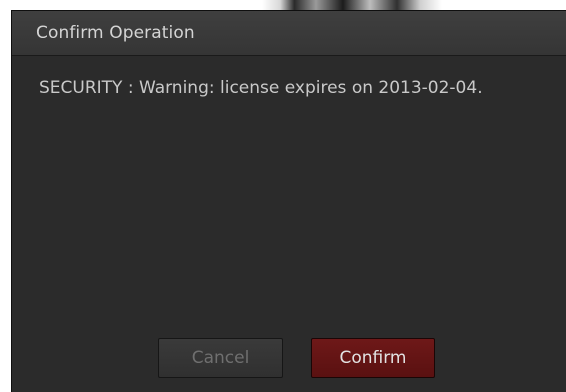 The height and width of the screenshot is (392, 566). What do you see at coordinates (373, 358) in the screenshot?
I see `confirm-button: Confirm` at bounding box center [373, 358].